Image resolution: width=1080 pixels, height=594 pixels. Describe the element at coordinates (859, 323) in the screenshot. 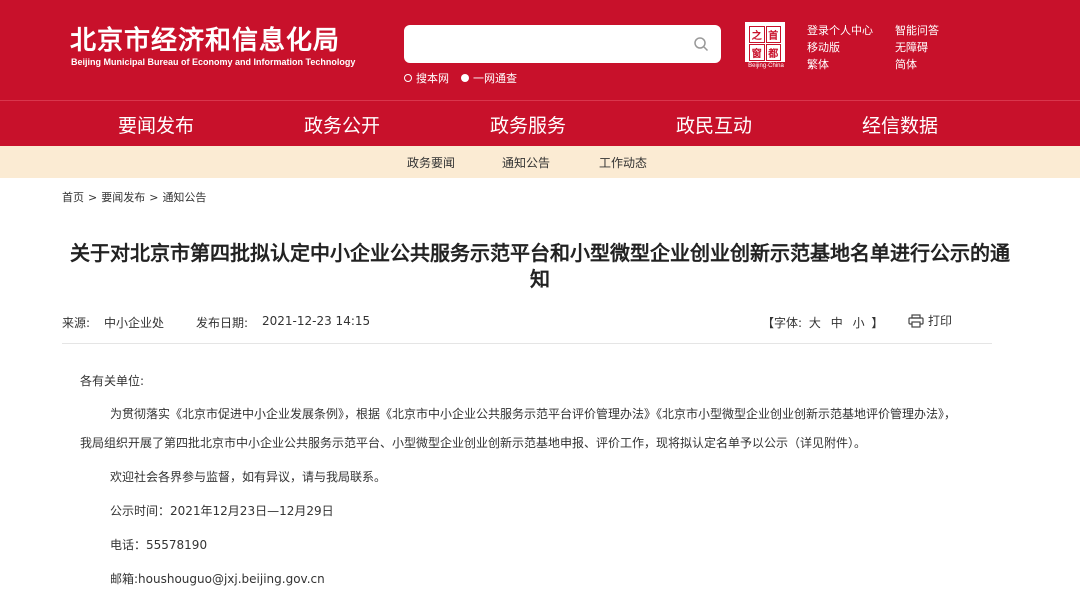

I see `font-small-button: 小` at that location.